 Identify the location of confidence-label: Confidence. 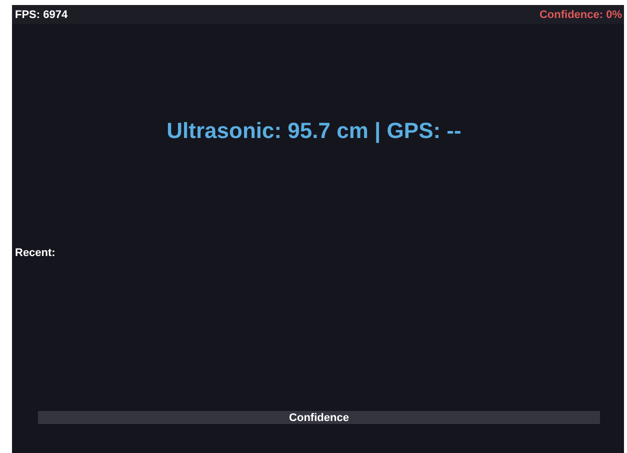
(319, 418).